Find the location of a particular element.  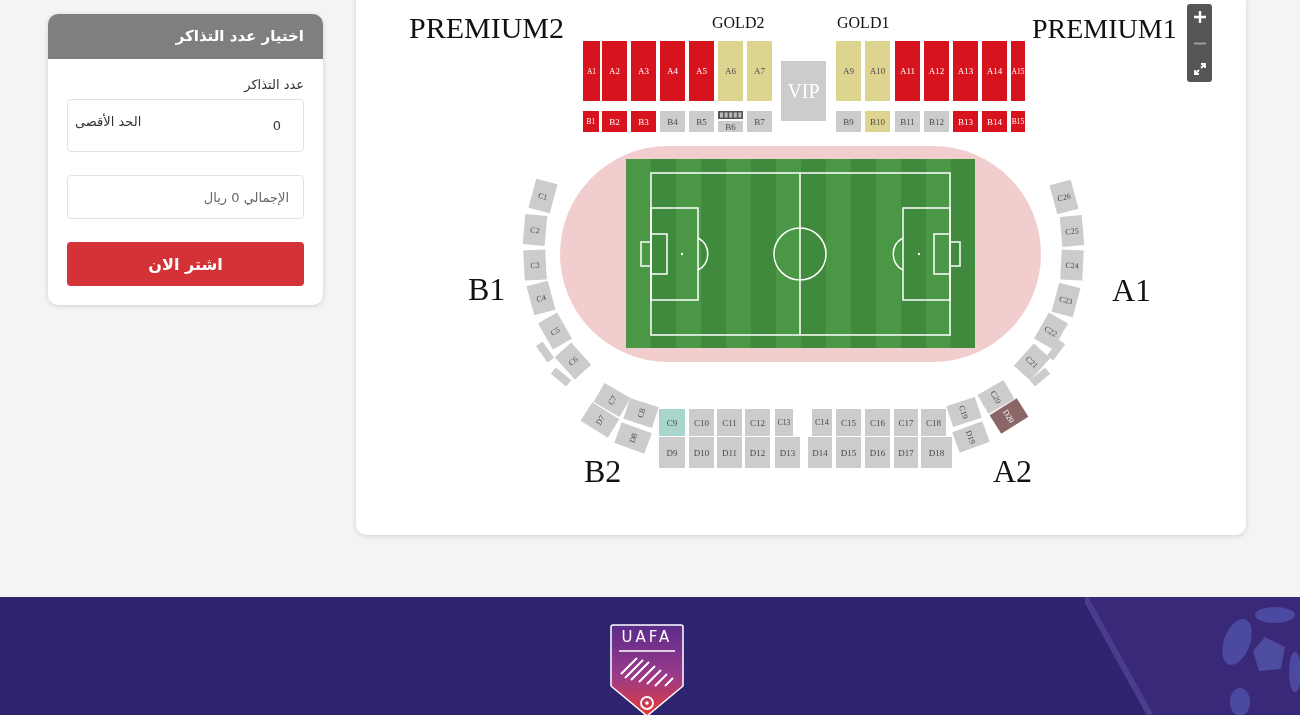

seat-row-icon is located at coordinates (730, 115).